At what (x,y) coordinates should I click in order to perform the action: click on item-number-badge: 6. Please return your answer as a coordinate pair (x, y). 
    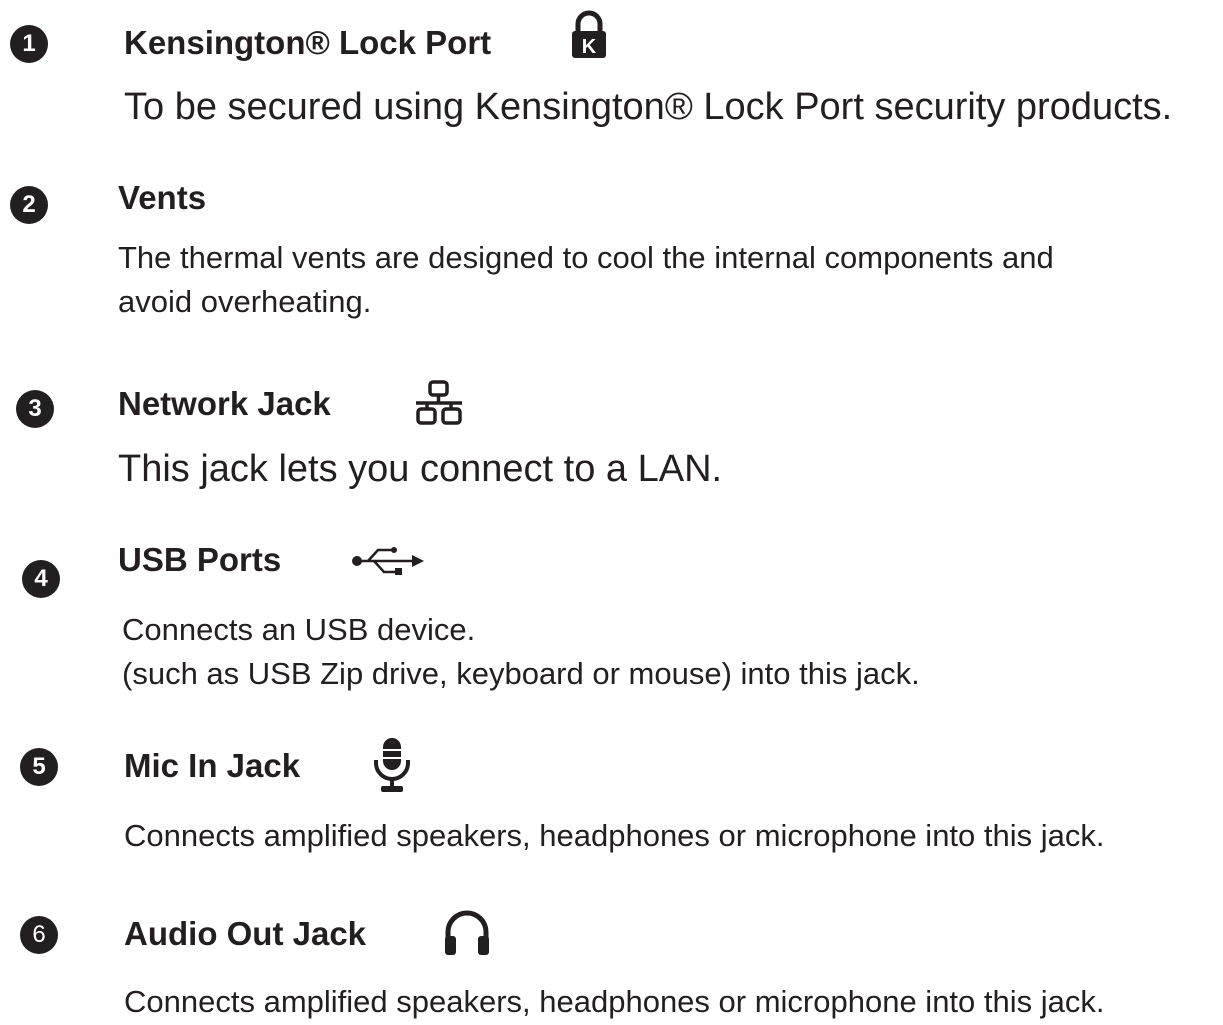
    Looking at the image, I should click on (39, 935).